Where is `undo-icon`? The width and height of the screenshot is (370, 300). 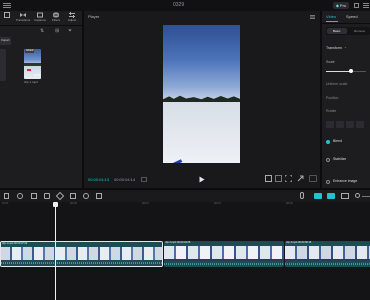
undo-icon is located at coordinates (20, 196).